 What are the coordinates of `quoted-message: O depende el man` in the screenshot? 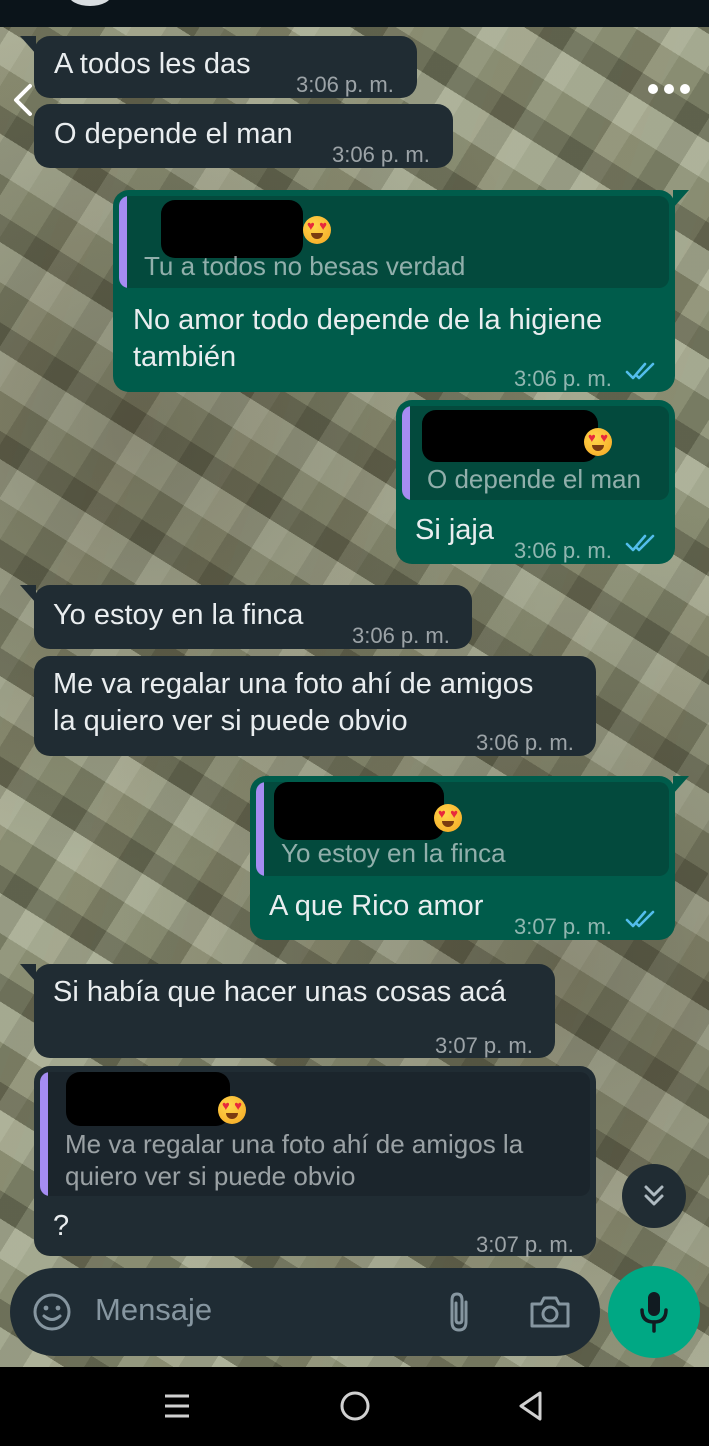 It's located at (535, 453).